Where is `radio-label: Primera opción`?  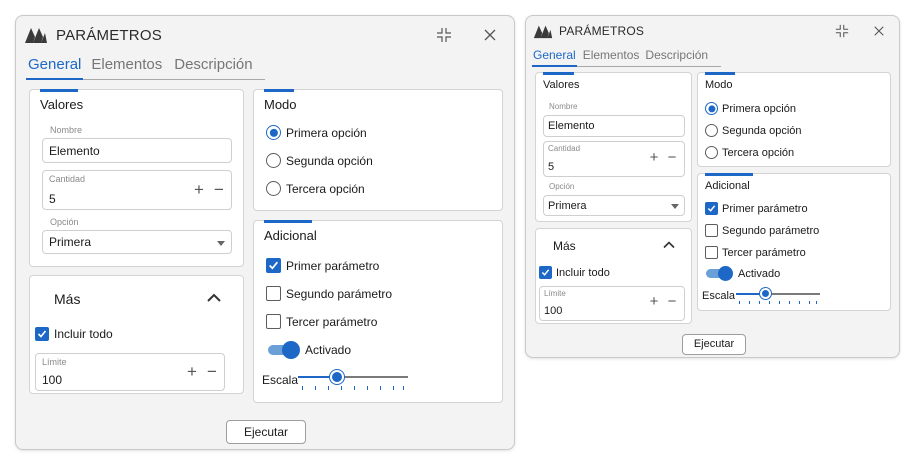 radio-label: Primera opción is located at coordinates (759, 108).